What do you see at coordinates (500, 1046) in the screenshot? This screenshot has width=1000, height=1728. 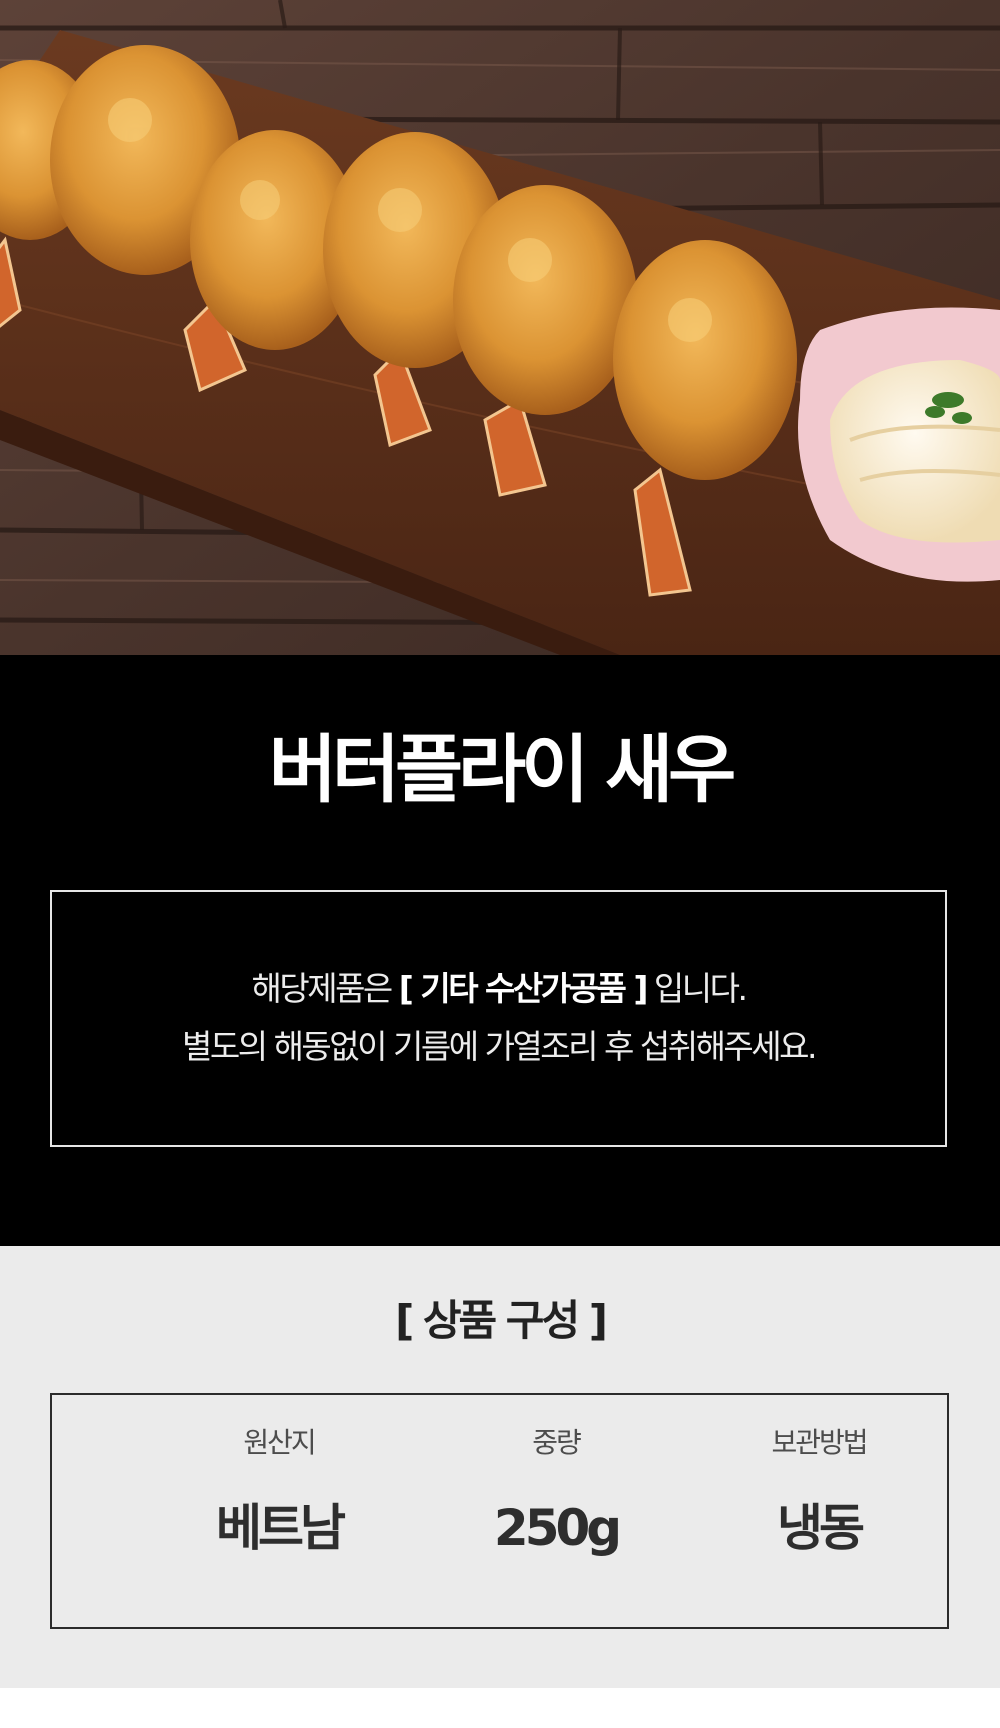 I see `notice-line-2: 별도의 해동없이 기름에 가열조리 후 섭취해주세요.` at bounding box center [500, 1046].